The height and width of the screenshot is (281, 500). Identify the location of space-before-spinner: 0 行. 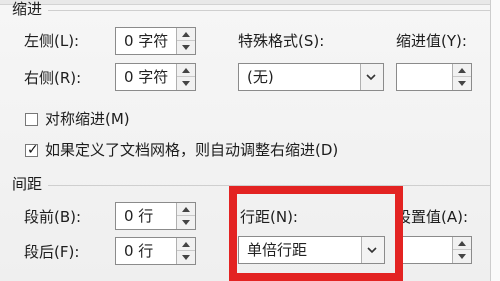
(155, 216).